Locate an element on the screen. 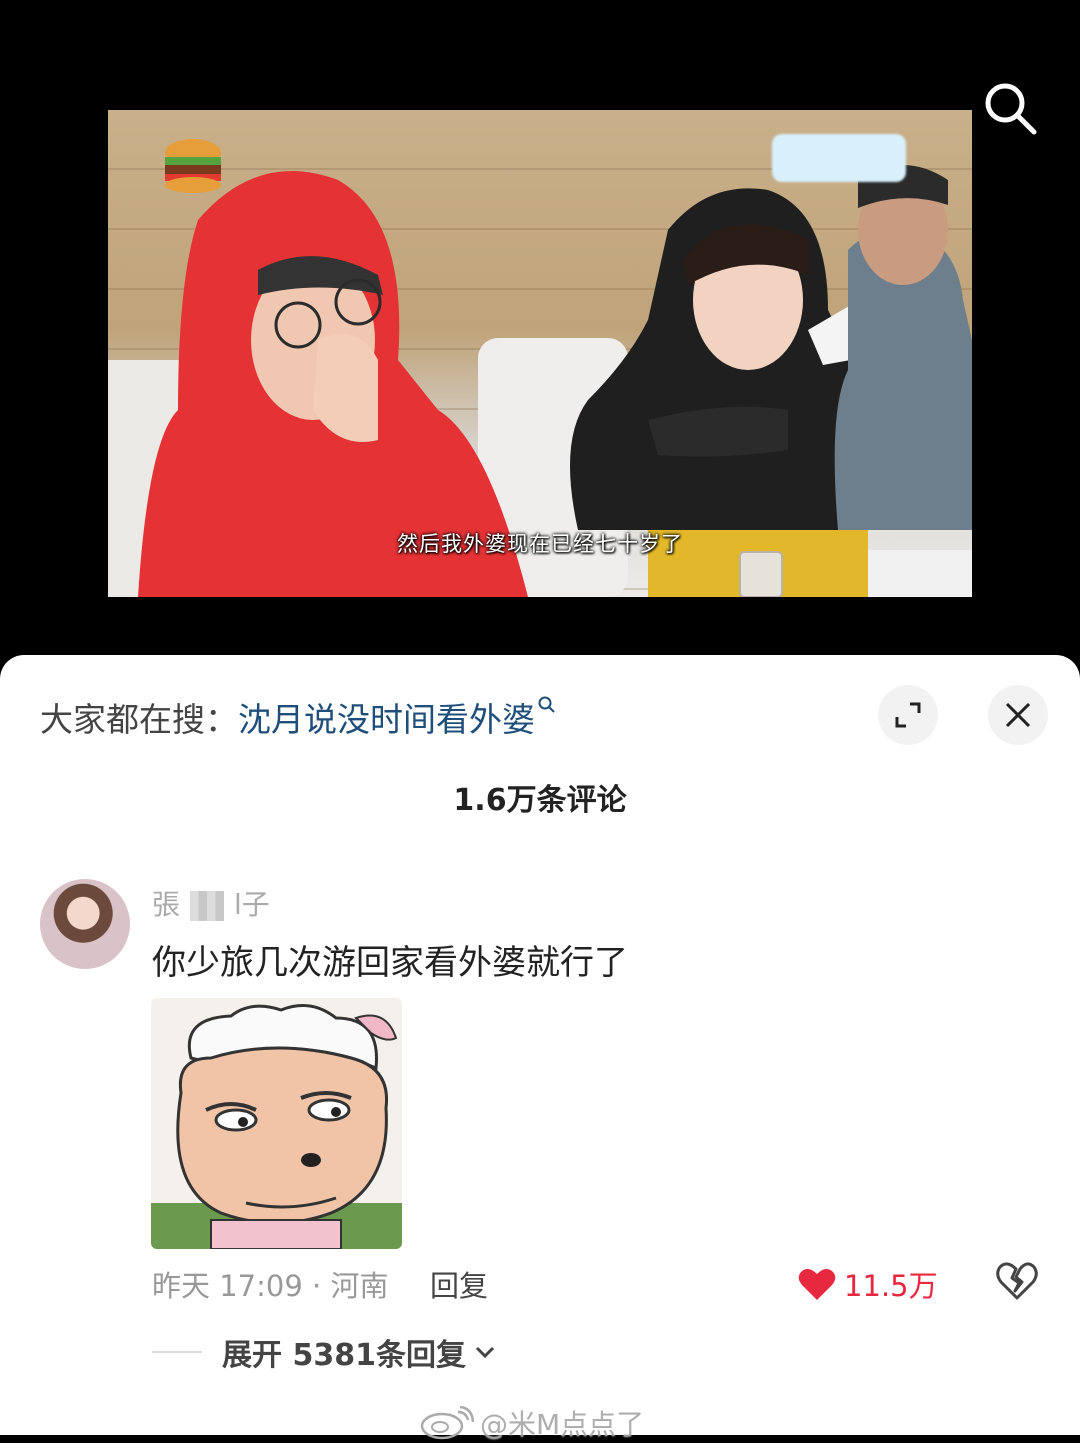 This screenshot has width=1080, height=1443. username-mosaic is located at coordinates (207, 906).